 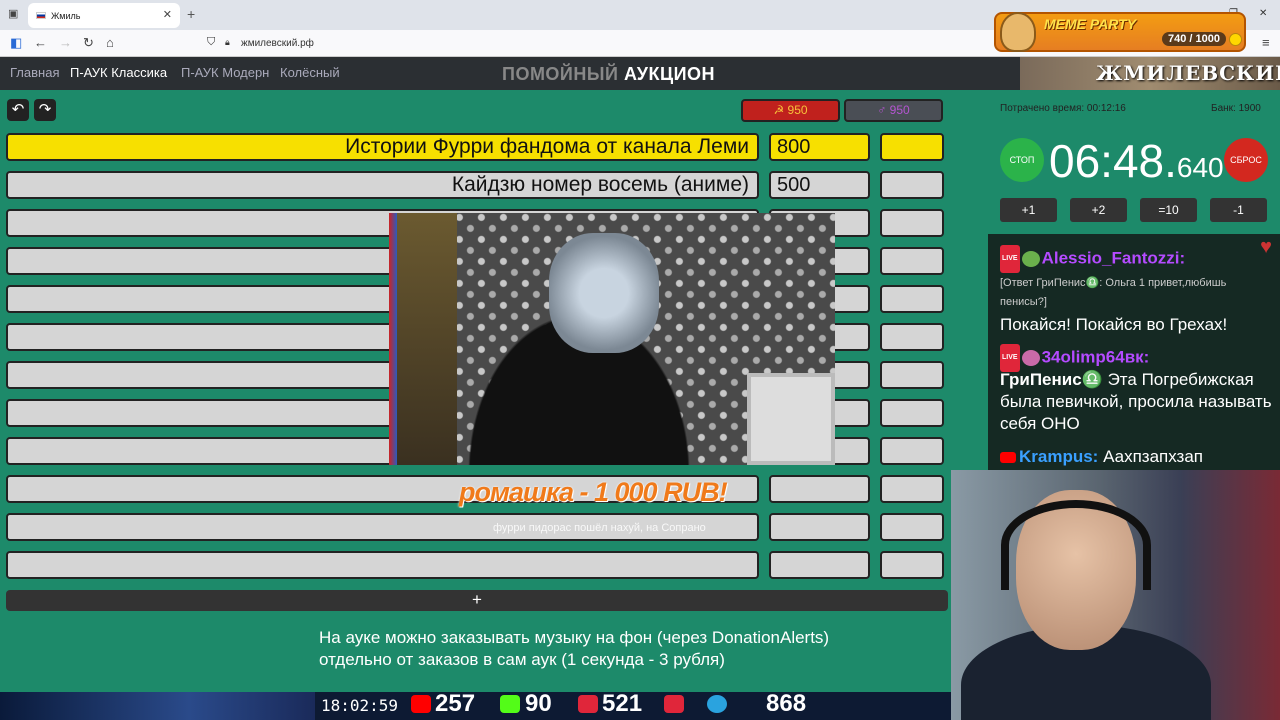 What do you see at coordinates (110, 42) in the screenshot?
I see `home-icon: ⌂` at bounding box center [110, 42].